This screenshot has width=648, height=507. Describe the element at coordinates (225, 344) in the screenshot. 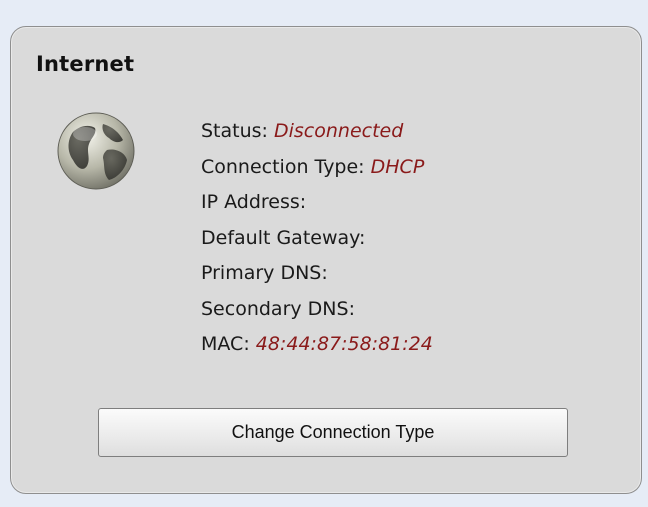

I see `mac-label: MAC:` at that location.